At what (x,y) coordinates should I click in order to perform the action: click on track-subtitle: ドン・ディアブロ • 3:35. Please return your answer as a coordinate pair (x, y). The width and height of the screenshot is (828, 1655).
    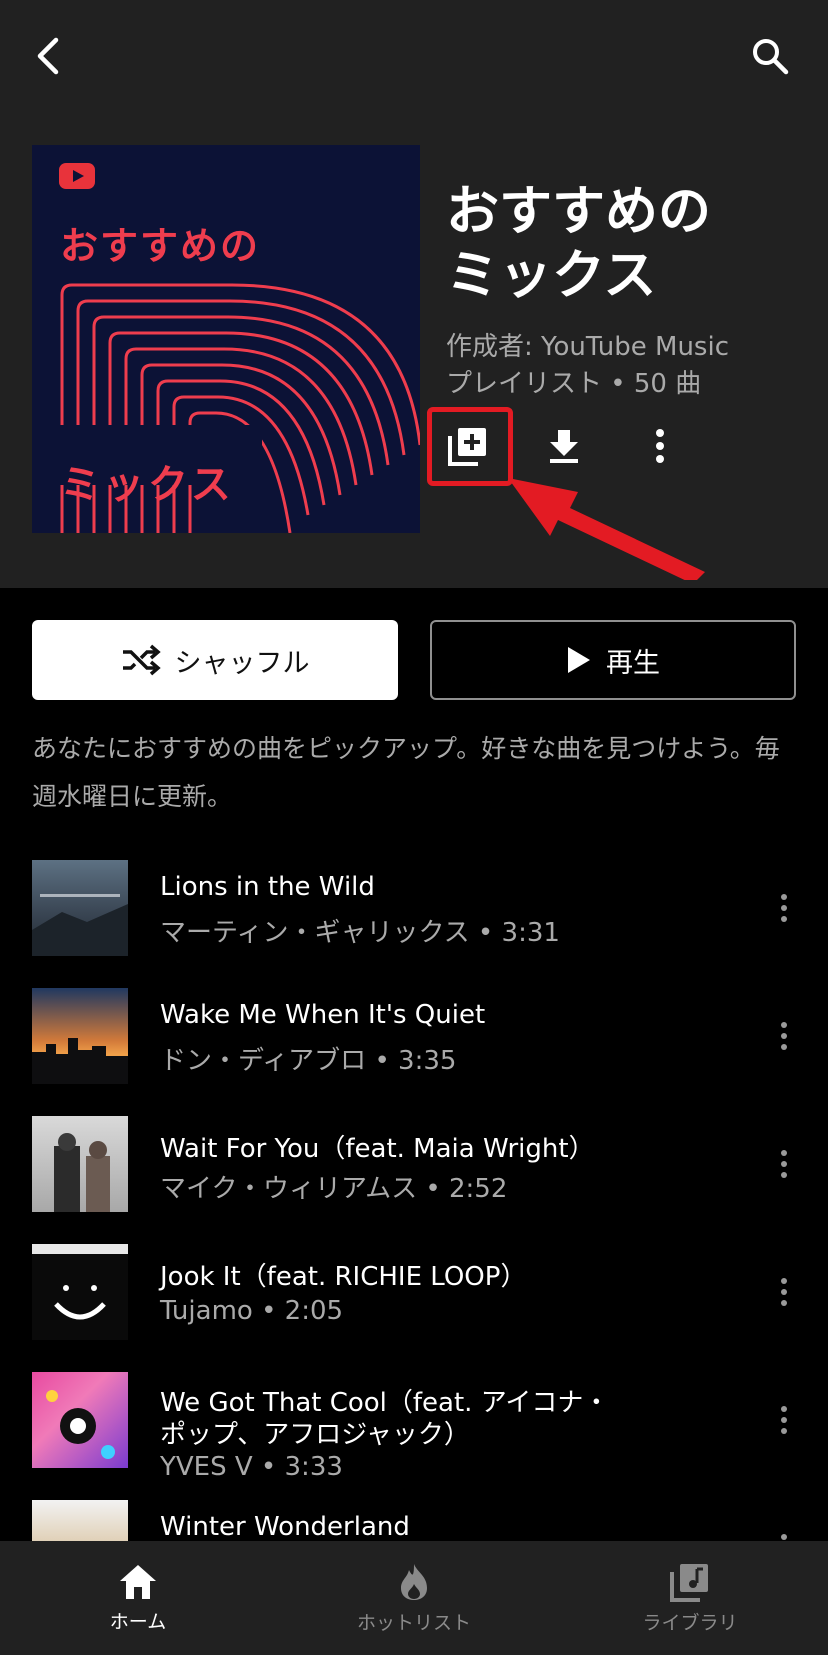
    Looking at the image, I should click on (308, 1061).